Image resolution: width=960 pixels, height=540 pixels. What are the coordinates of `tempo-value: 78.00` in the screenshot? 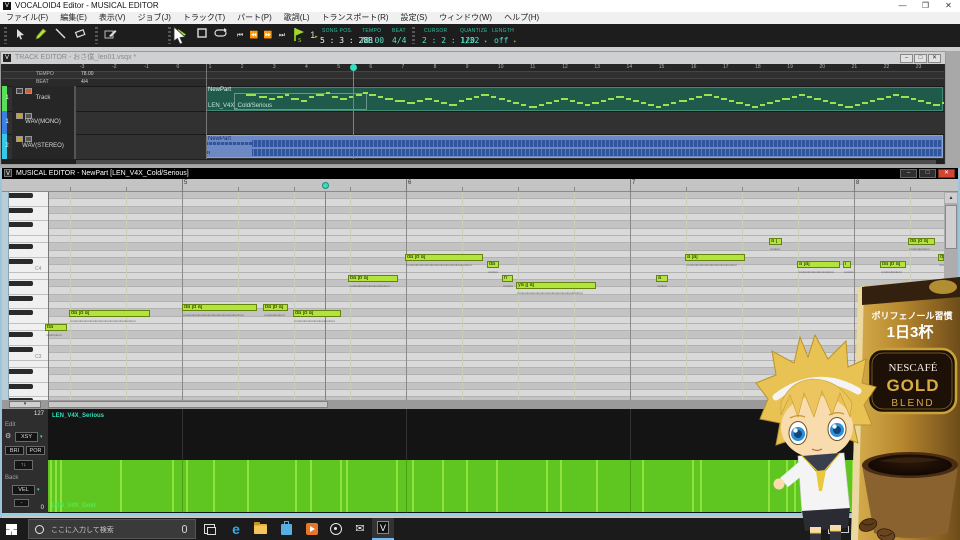 It's located at (372, 40).